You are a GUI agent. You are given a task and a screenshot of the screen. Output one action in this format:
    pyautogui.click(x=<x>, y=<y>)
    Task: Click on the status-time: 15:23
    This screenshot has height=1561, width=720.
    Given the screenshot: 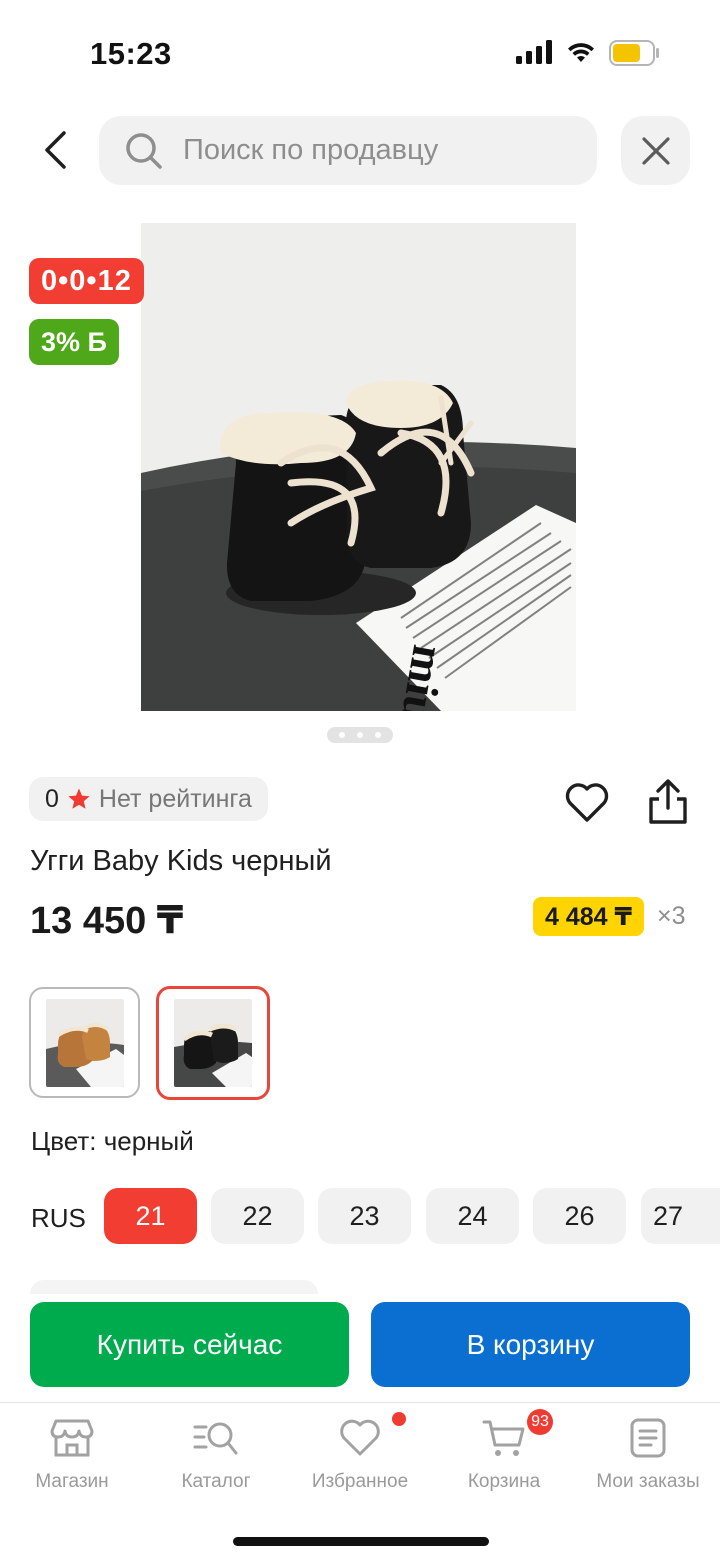 What is the action you would take?
    pyautogui.click(x=131, y=53)
    